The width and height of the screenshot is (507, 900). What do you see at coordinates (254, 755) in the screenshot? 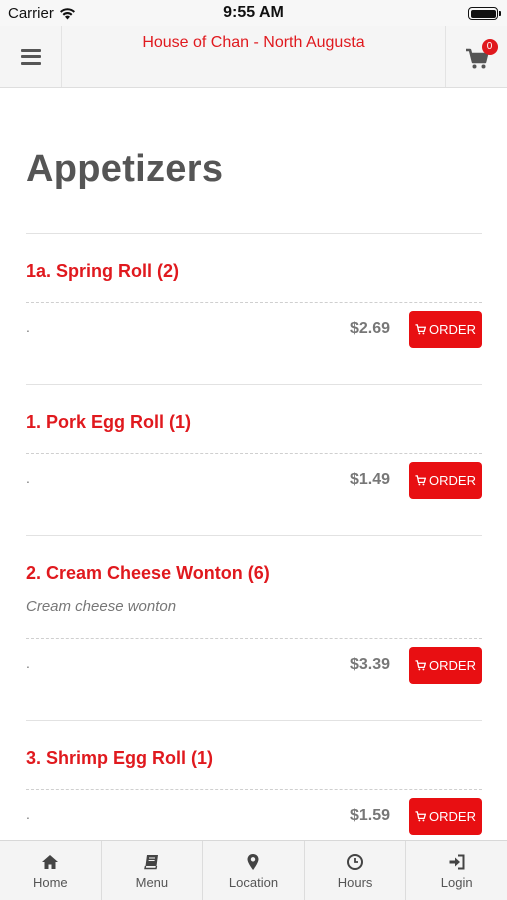
I see `item-name: 3. Shrimp Egg Roll (1)` at bounding box center [254, 755].